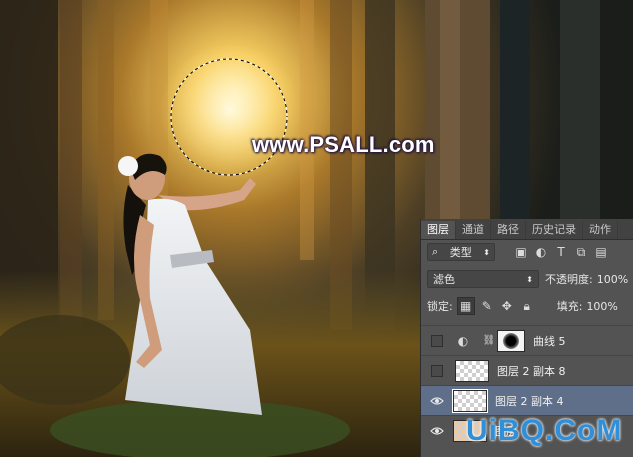 The image size is (633, 457). I want to click on mask-shape, so click(511, 340).